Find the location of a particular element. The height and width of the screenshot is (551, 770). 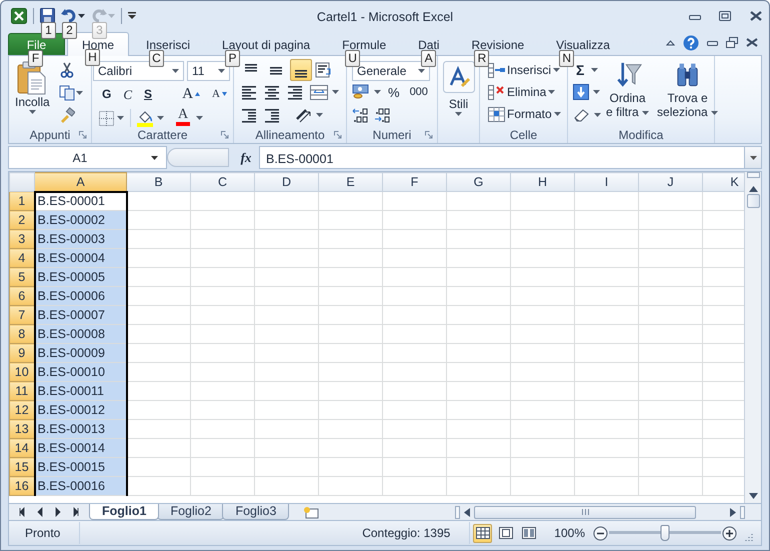

sheet-nav-icon is located at coordinates (76, 512).